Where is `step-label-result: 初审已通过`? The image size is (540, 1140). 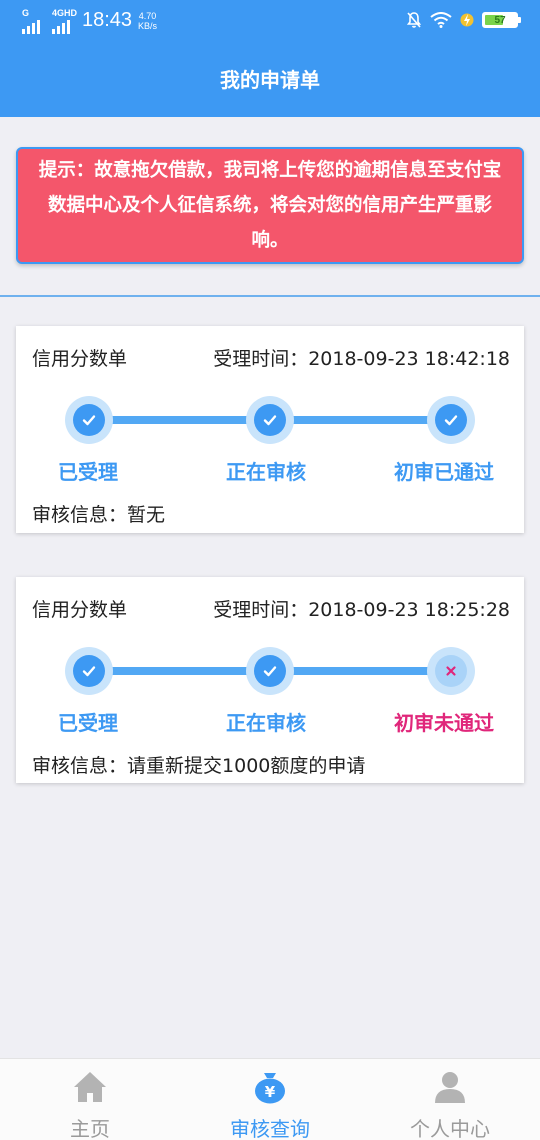 step-label-result: 初审已通过 is located at coordinates (444, 472).